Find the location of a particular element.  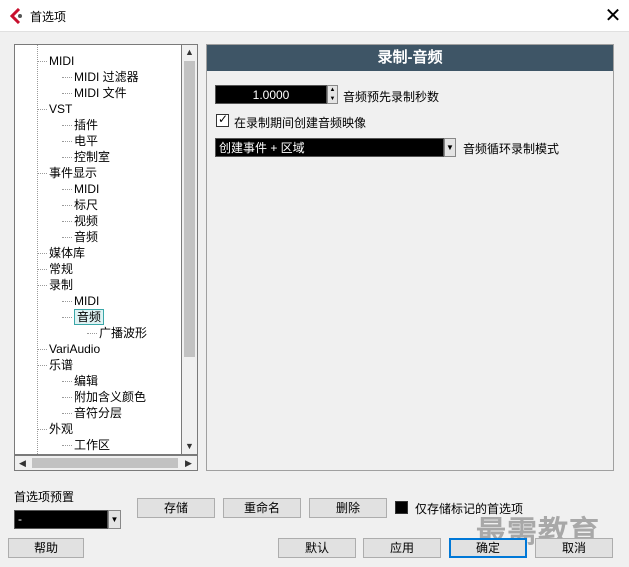

tree-item-label: 音符分层 is located at coordinates (98, 413).